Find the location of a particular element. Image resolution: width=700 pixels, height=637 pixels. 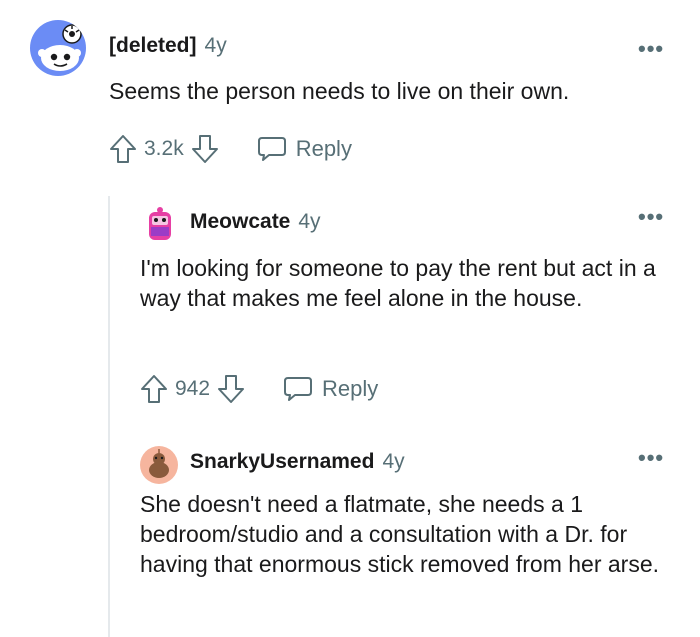

comment-meta: Meowcate 4y is located at coordinates (255, 222).